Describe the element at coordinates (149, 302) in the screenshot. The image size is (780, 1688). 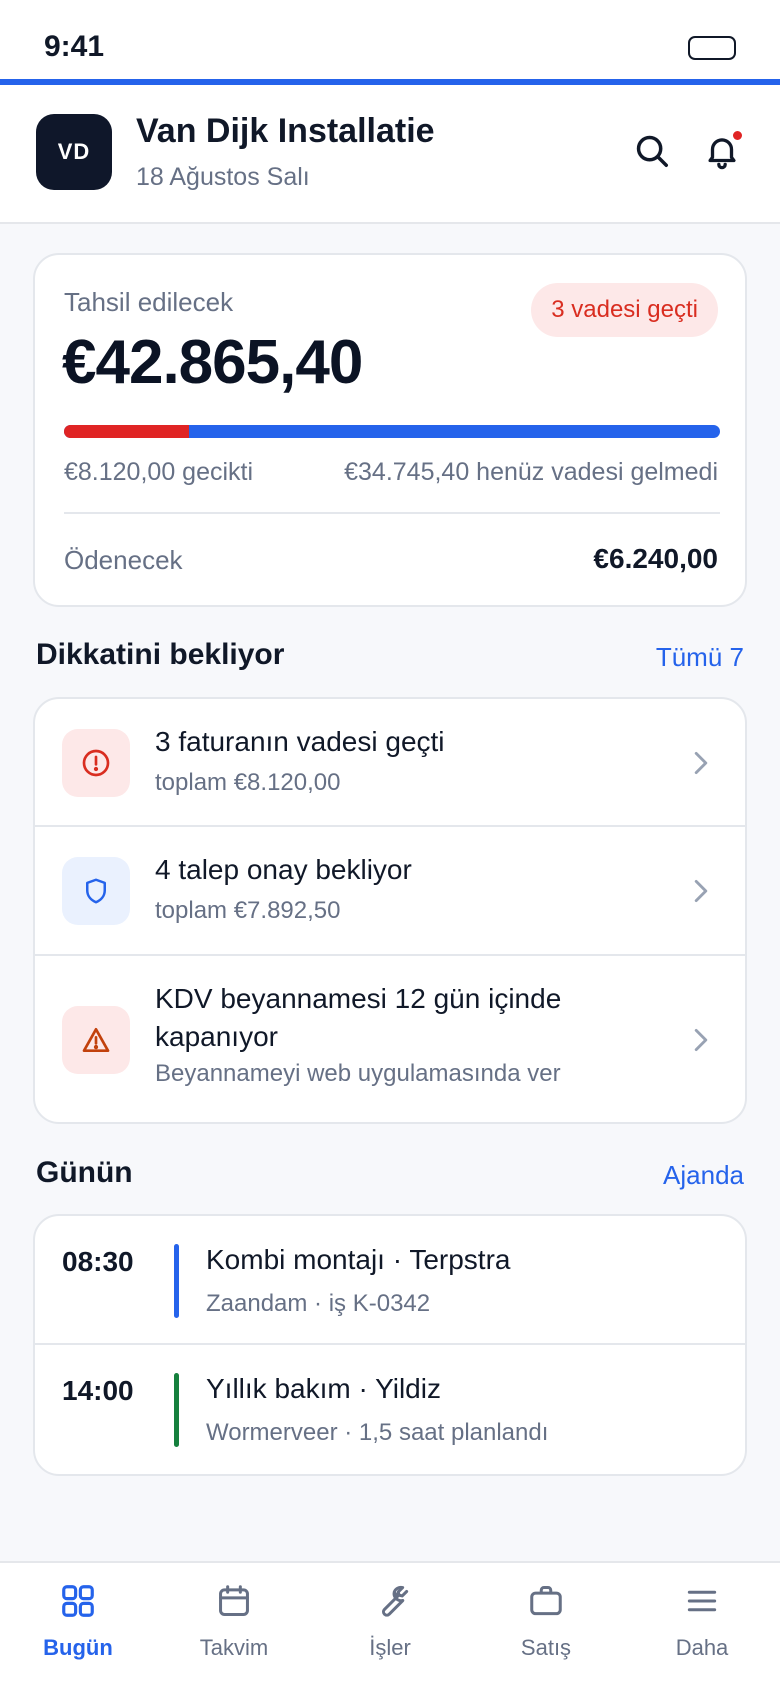
I see `receivables-label: Tahsil edilecek` at that location.